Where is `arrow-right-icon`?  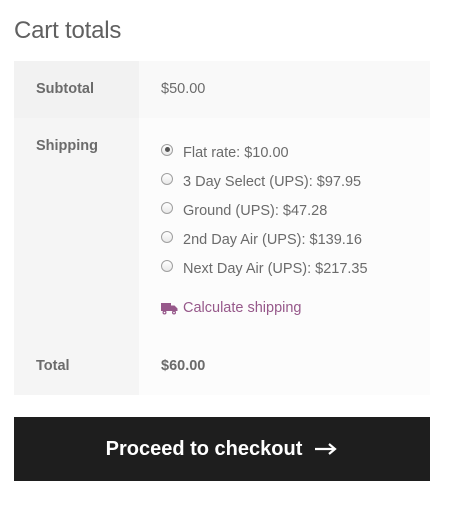
arrow-right-icon is located at coordinates (326, 449).